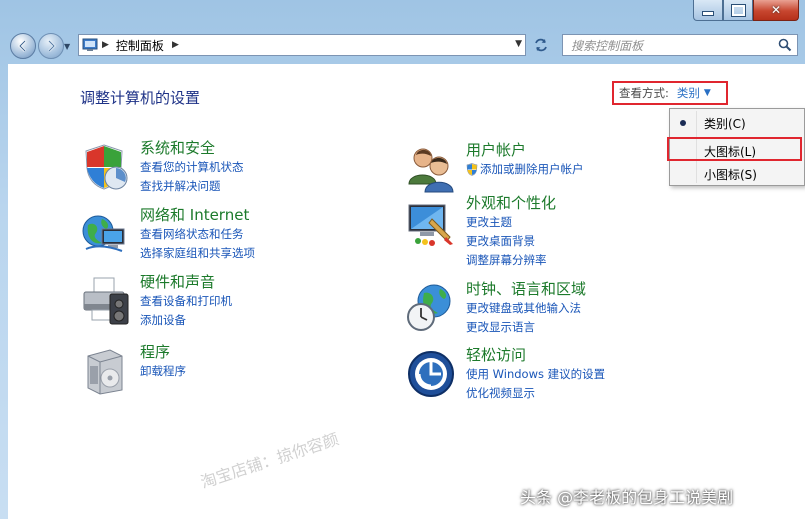 The height and width of the screenshot is (519, 805). I want to click on minimize-icon, so click(708, 13).